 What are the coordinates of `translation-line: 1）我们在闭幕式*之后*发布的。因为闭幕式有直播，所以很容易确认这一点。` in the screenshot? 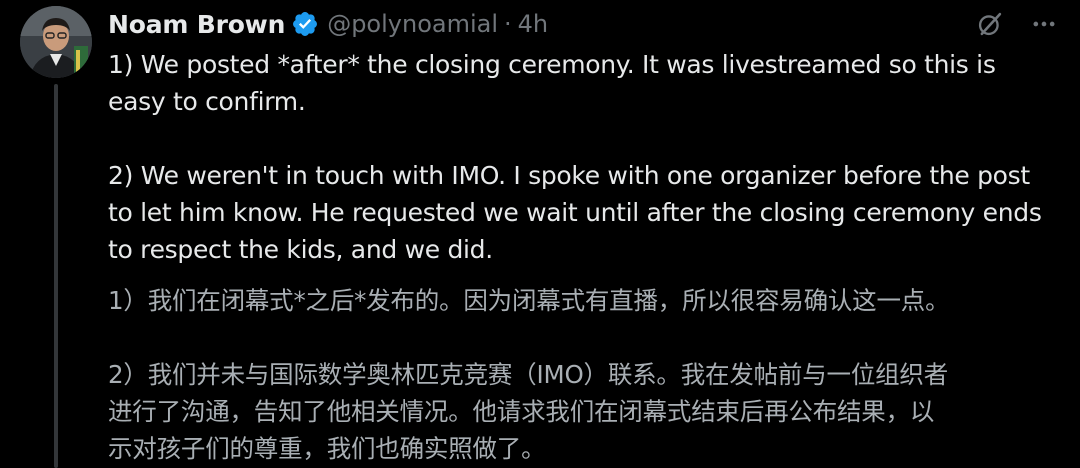 It's located at (529, 300).